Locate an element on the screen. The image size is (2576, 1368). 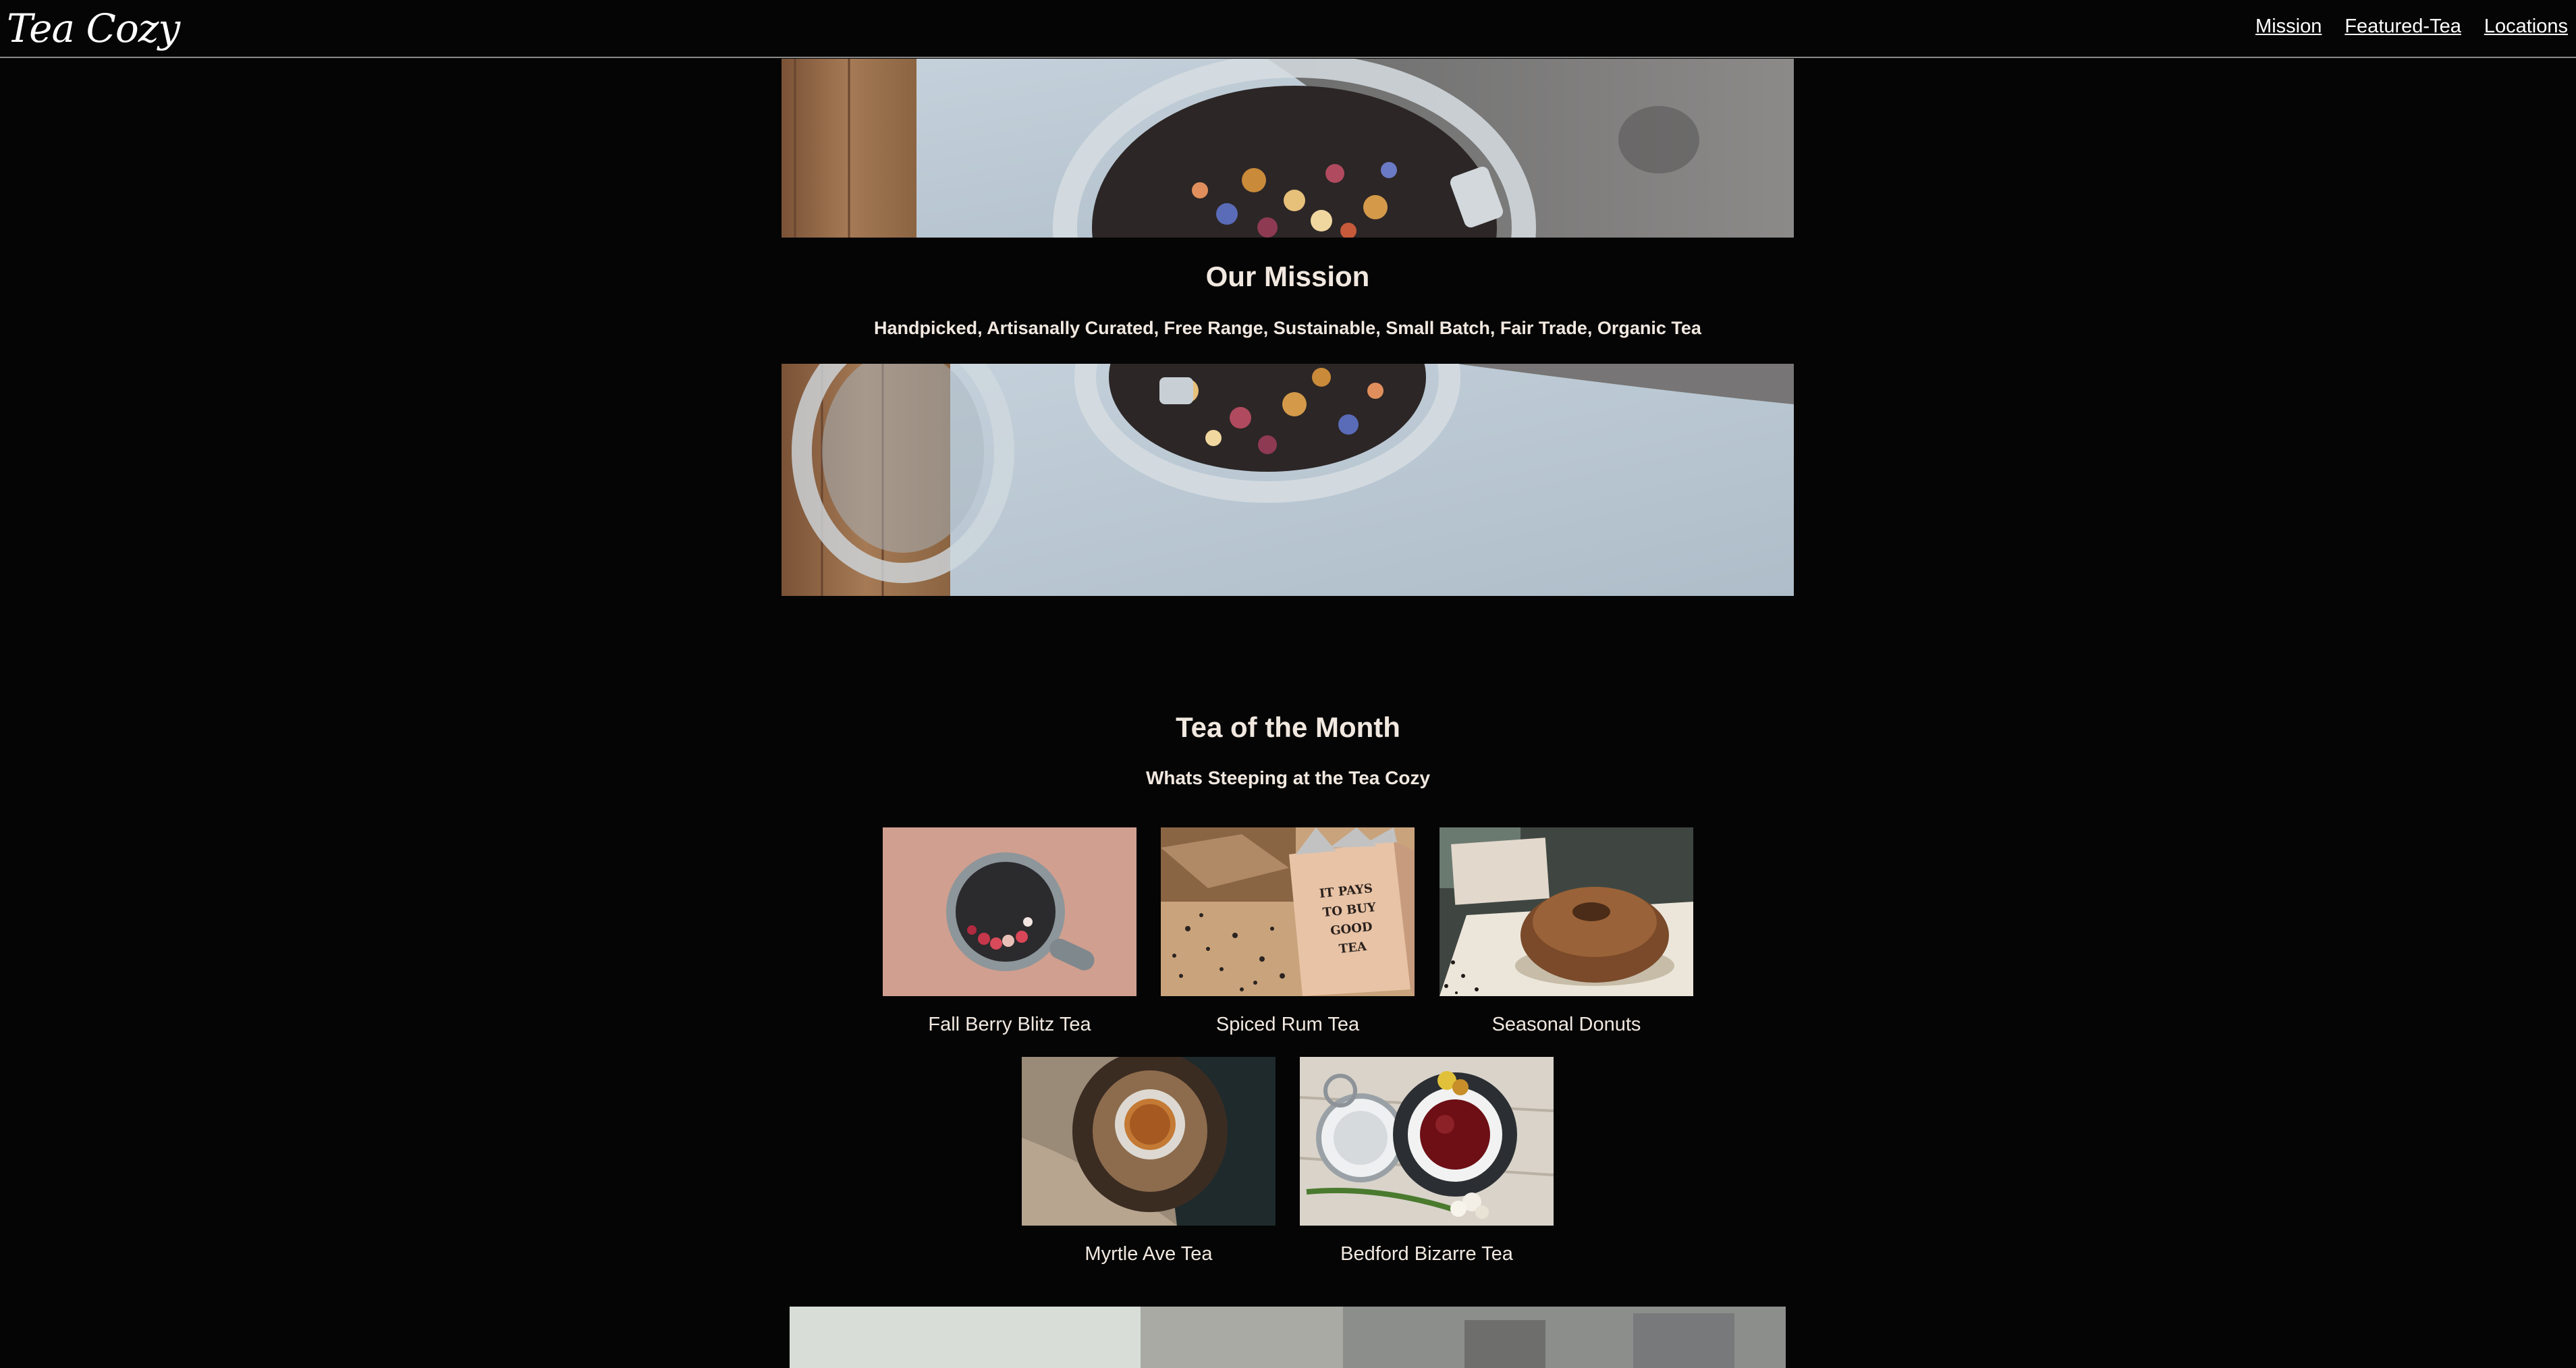
tea-of-month-title: Tea of the Month is located at coordinates (1288, 727).